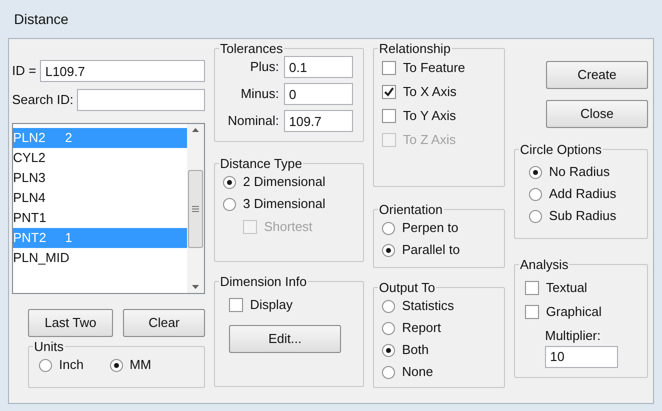 The height and width of the screenshot is (411, 662). Describe the element at coordinates (288, 227) in the screenshot. I see `checkbox-label: Shortest` at that location.